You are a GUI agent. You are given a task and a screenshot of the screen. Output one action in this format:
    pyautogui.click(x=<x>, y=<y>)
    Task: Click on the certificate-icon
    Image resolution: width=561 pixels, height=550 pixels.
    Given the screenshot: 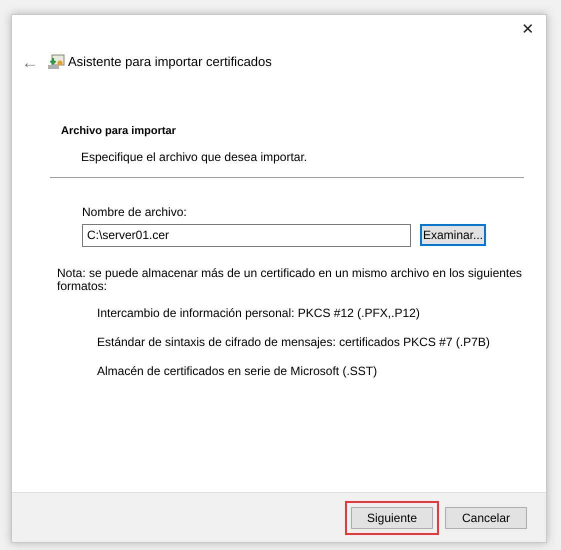 What is the action you would take?
    pyautogui.click(x=56, y=62)
    